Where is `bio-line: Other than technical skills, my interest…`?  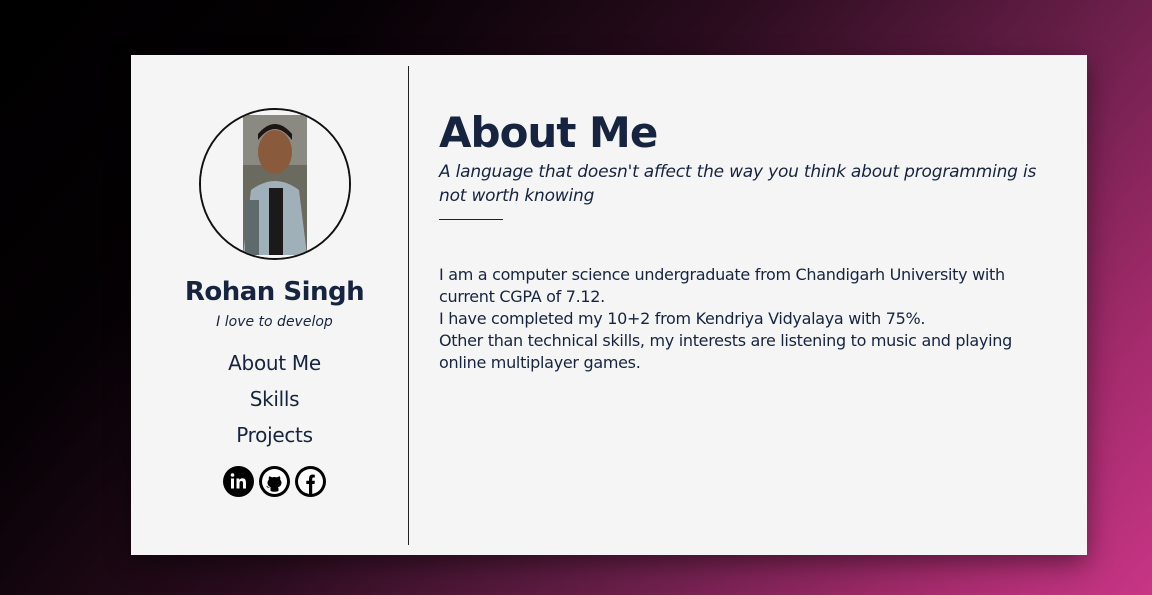 bio-line: Other than technical skills, my interest… is located at coordinates (725, 351).